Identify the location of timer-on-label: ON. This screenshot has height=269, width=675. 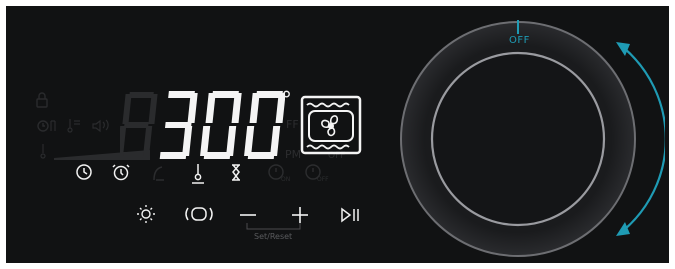
(285, 179).